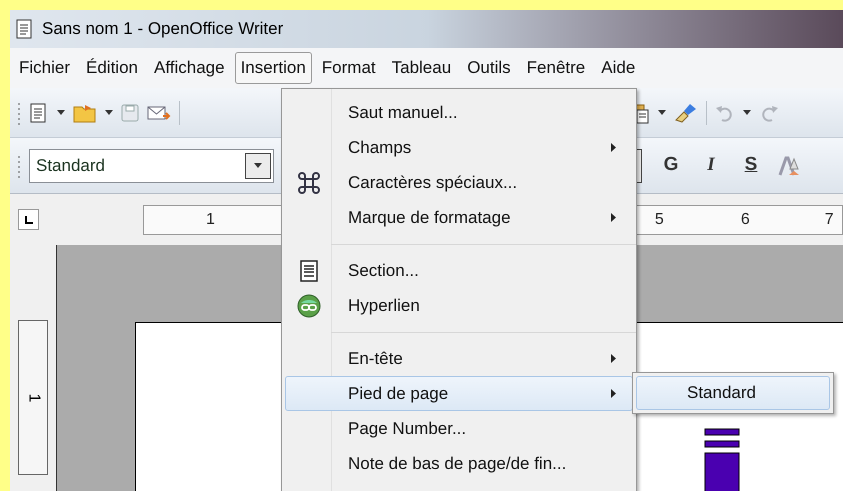 The height and width of the screenshot is (491, 843). I want to click on menu-item: Pied de page, so click(459, 393).